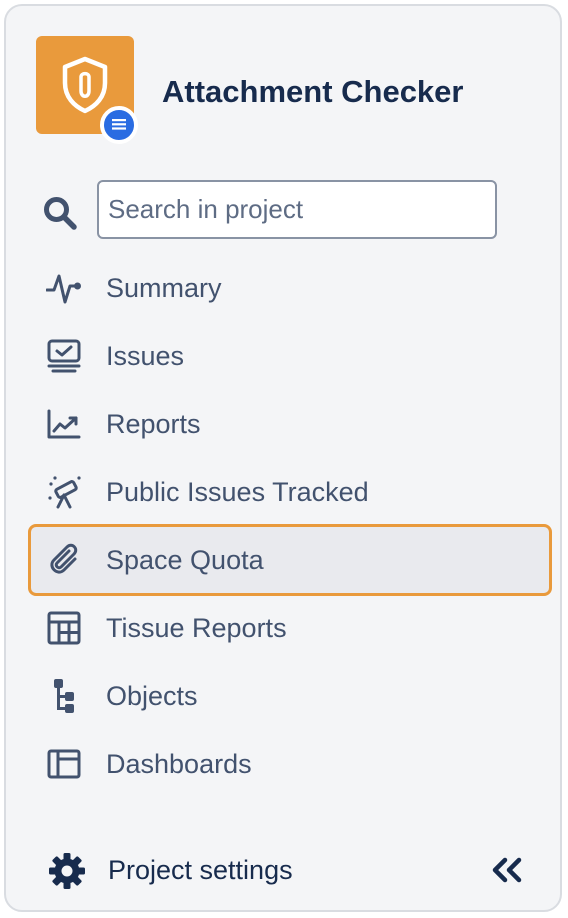 The width and height of the screenshot is (568, 918). I want to click on paperclip-icon, so click(64, 558).